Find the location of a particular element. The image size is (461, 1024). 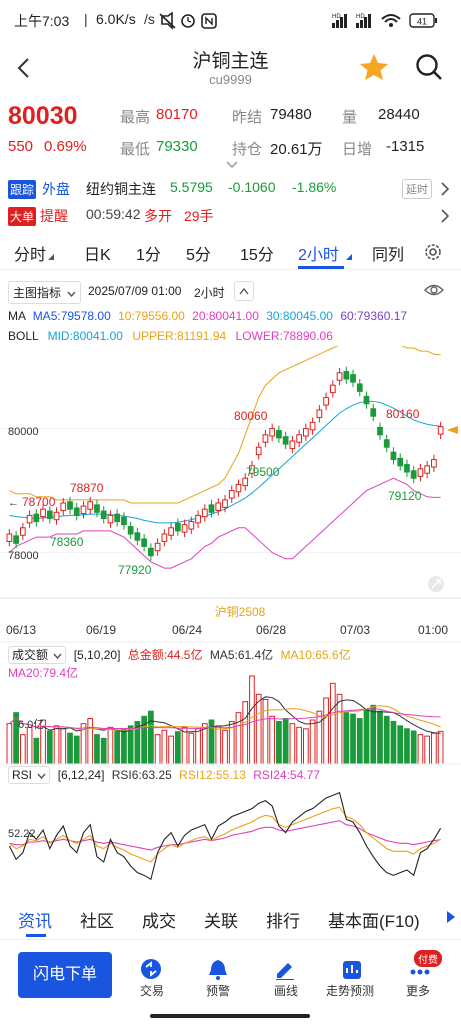

more-label: 更多 is located at coordinates (418, 990).